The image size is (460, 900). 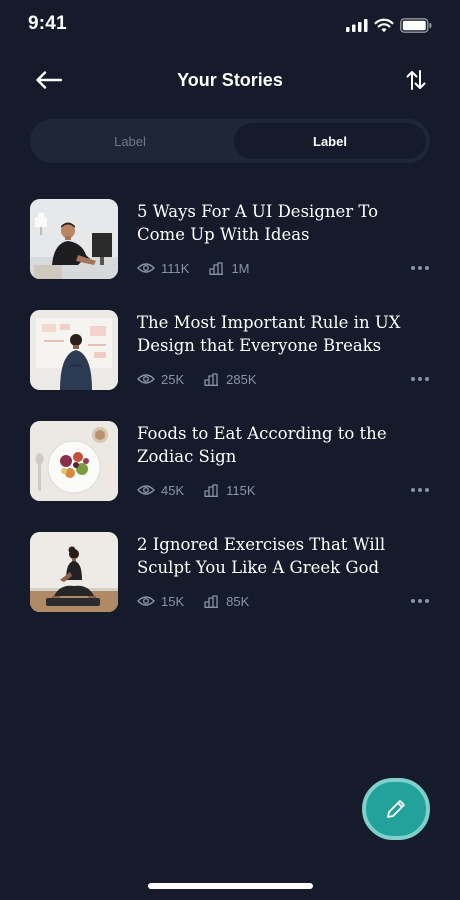 I want to click on status-icons, so click(x=389, y=25).